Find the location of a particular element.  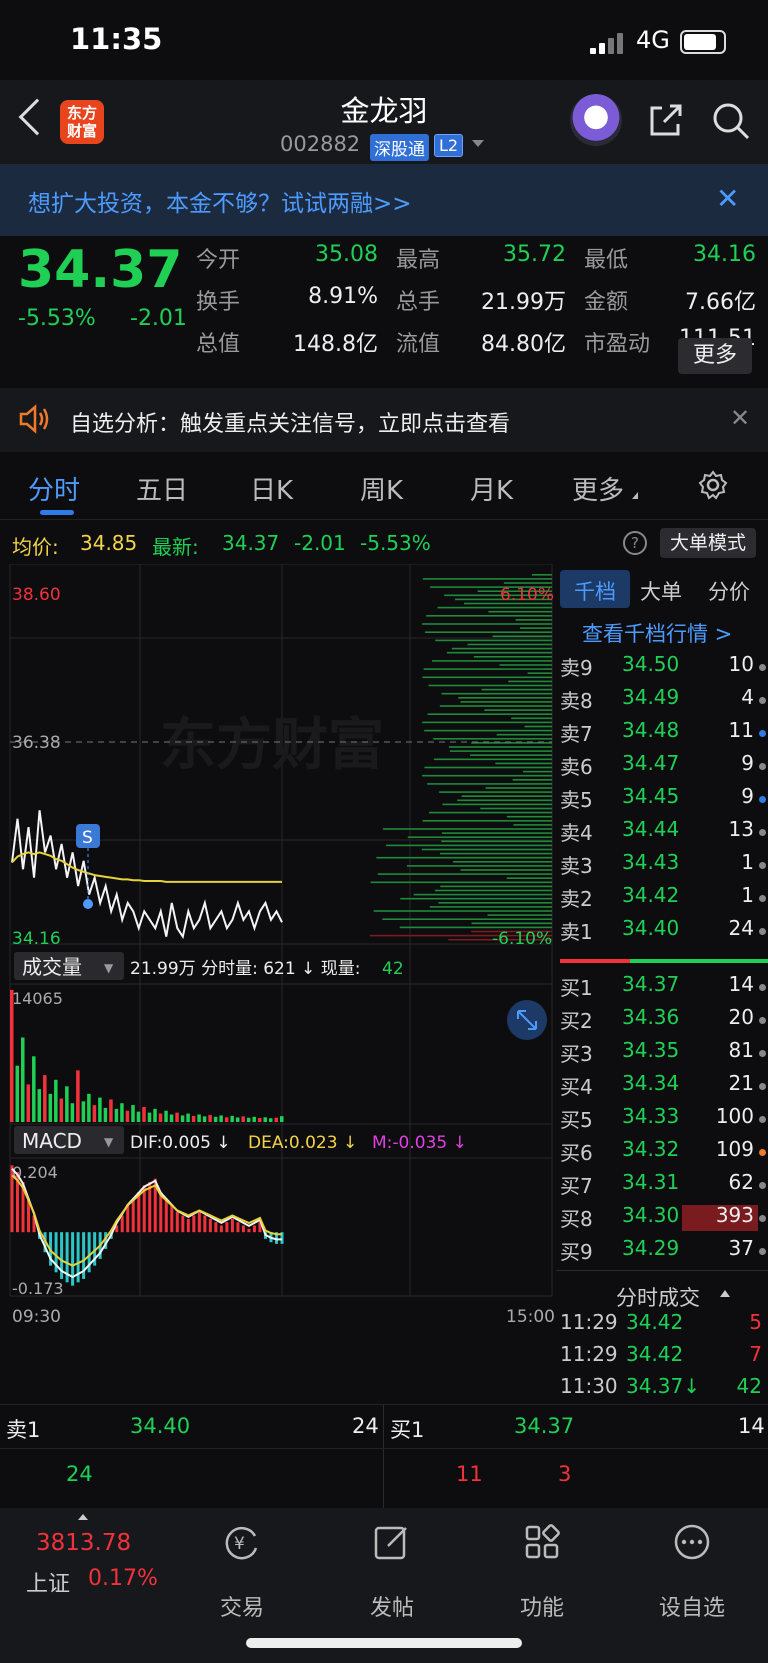

tab-weekly-k: 周K is located at coordinates (381, 488).